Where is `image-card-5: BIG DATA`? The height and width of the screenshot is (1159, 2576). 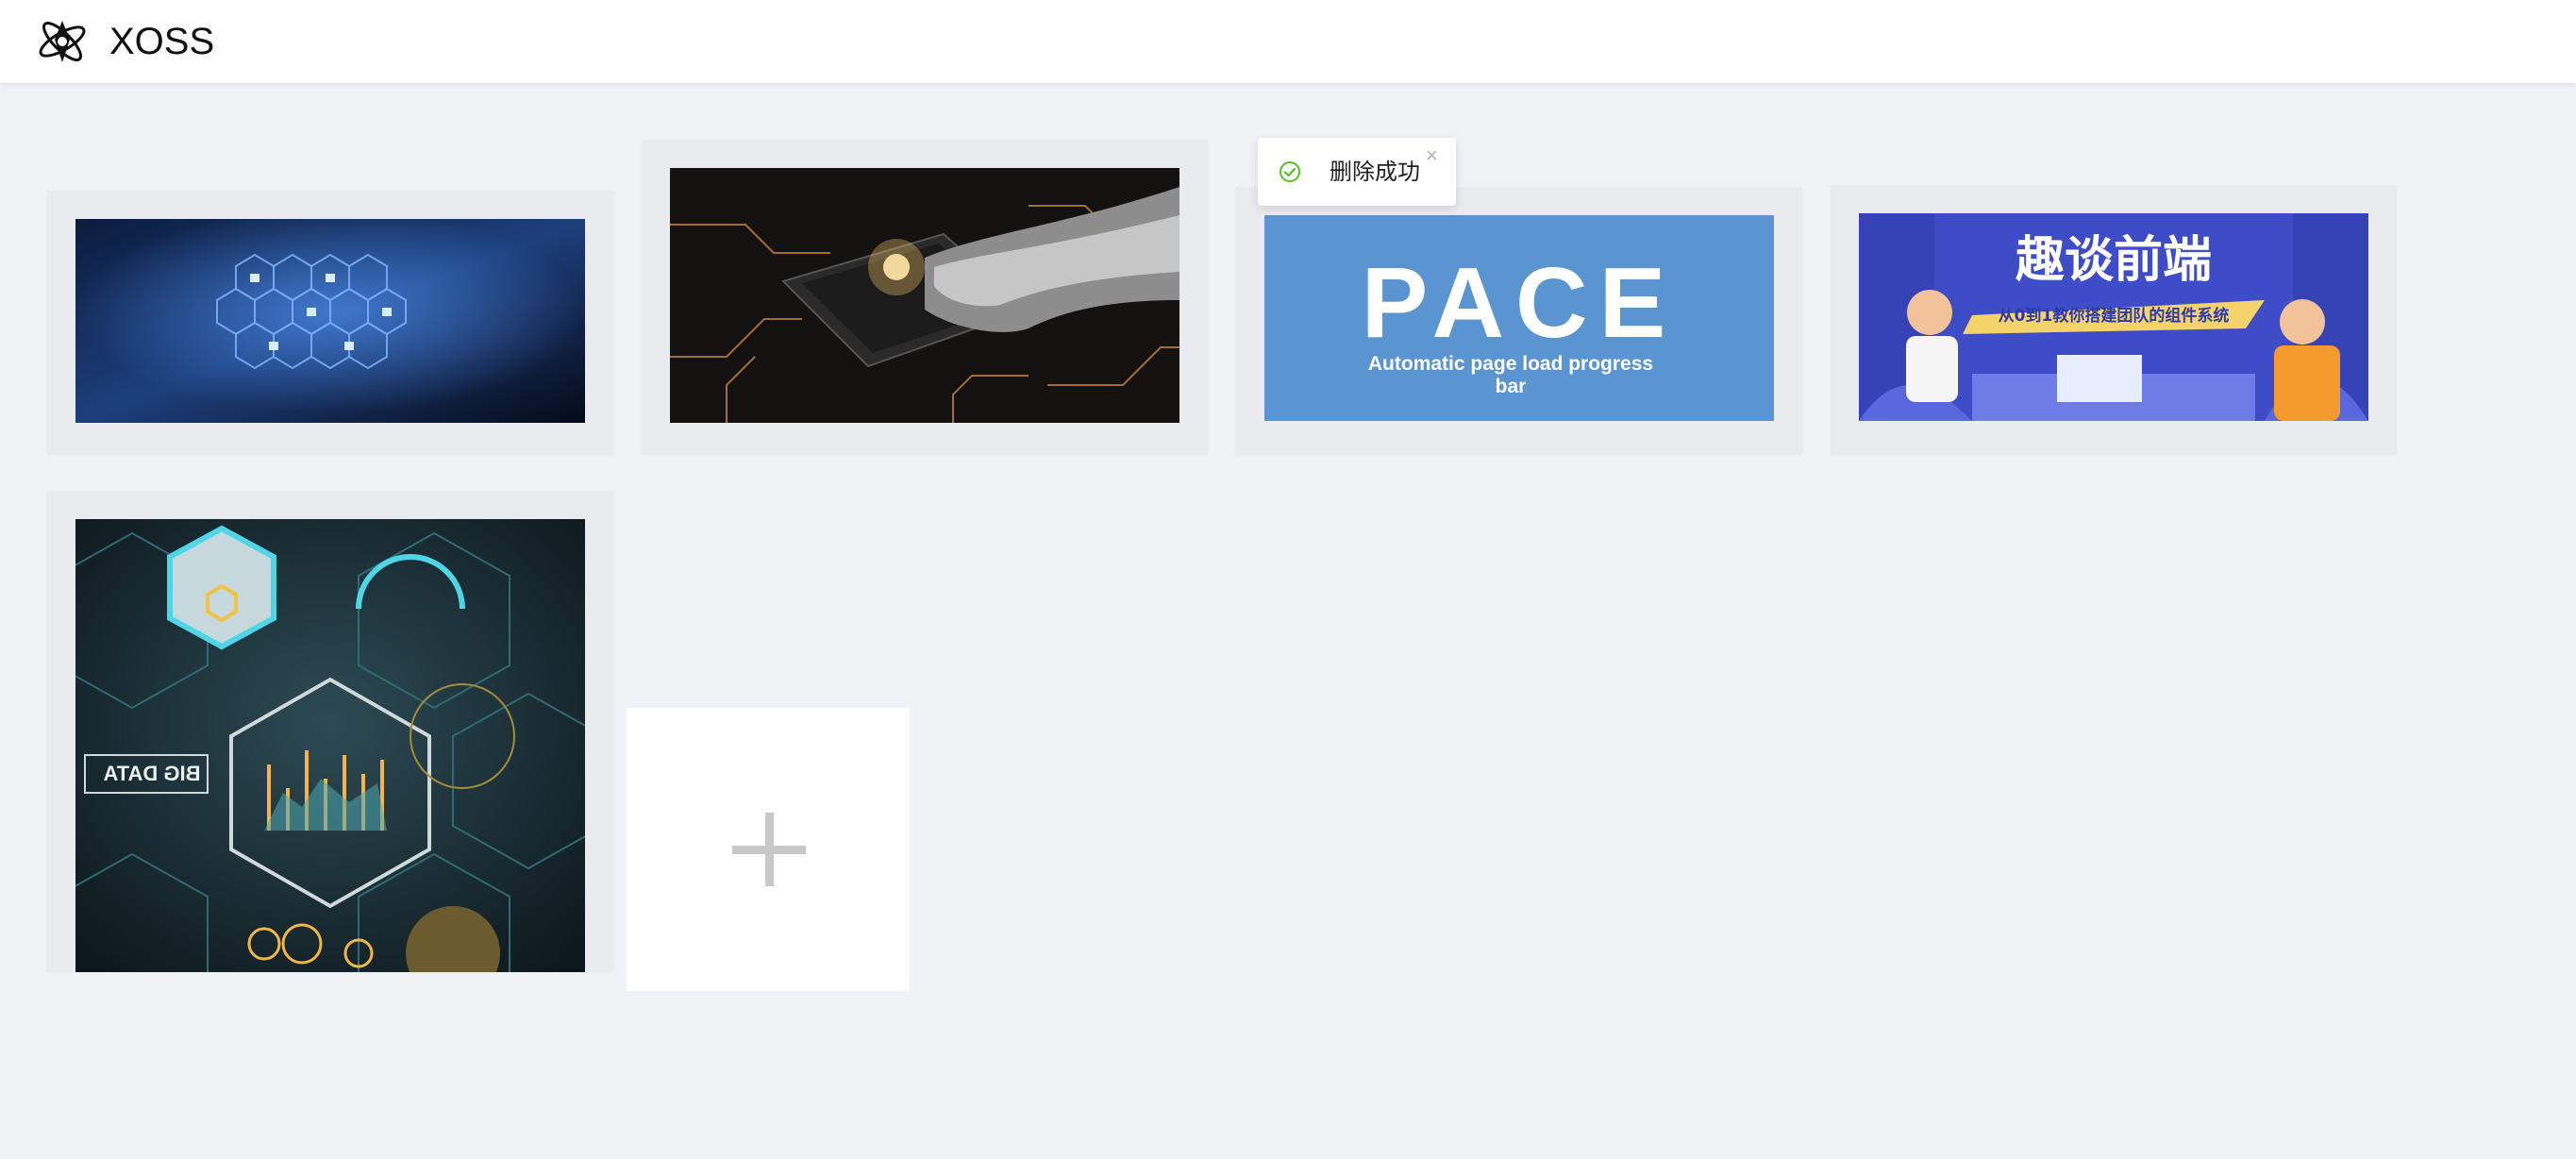 image-card-5: BIG DATA is located at coordinates (330, 731).